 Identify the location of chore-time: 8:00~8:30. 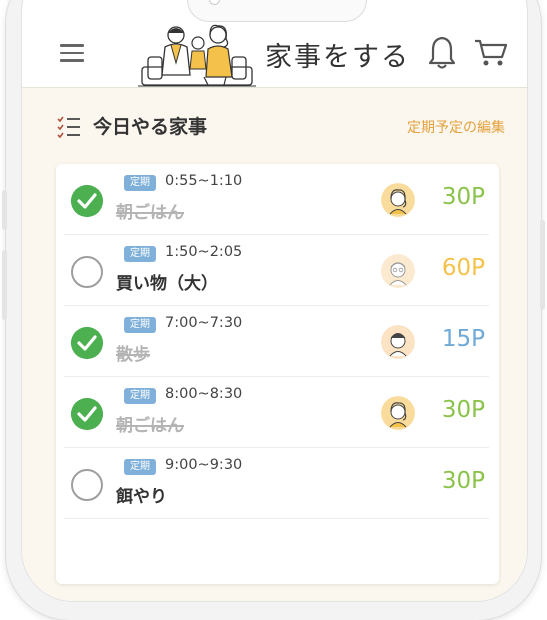
(204, 394).